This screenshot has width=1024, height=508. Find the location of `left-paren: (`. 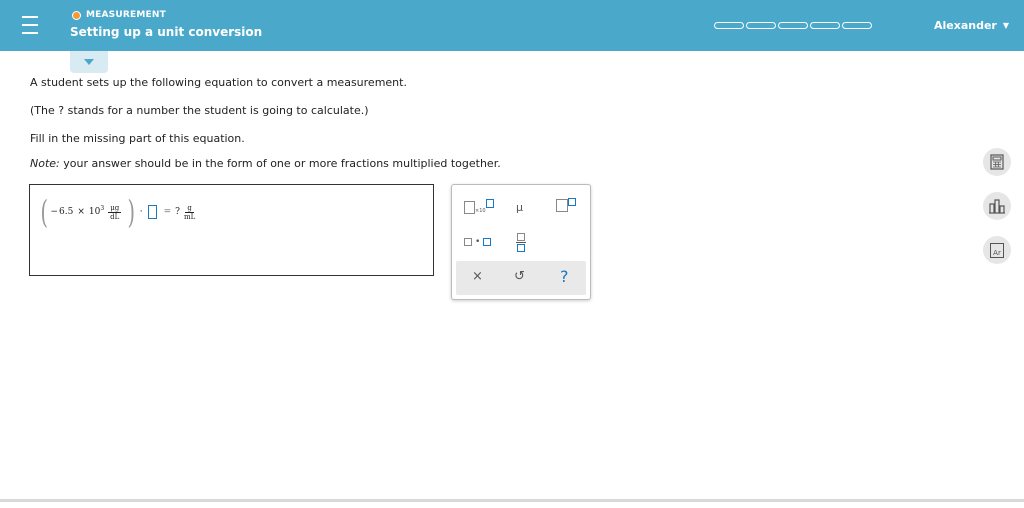

left-paren: ( is located at coordinates (44, 212).